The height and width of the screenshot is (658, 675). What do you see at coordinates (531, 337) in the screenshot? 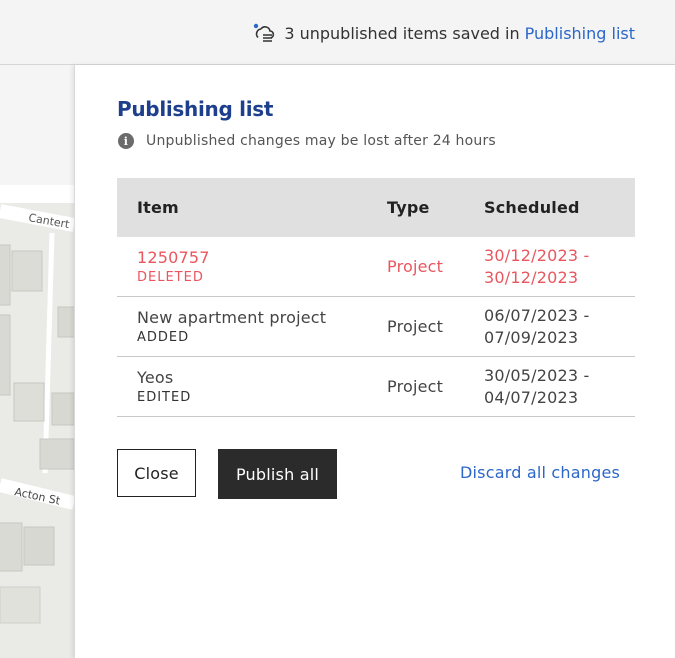
I see `scheduled-end: 07/09/2023` at bounding box center [531, 337].